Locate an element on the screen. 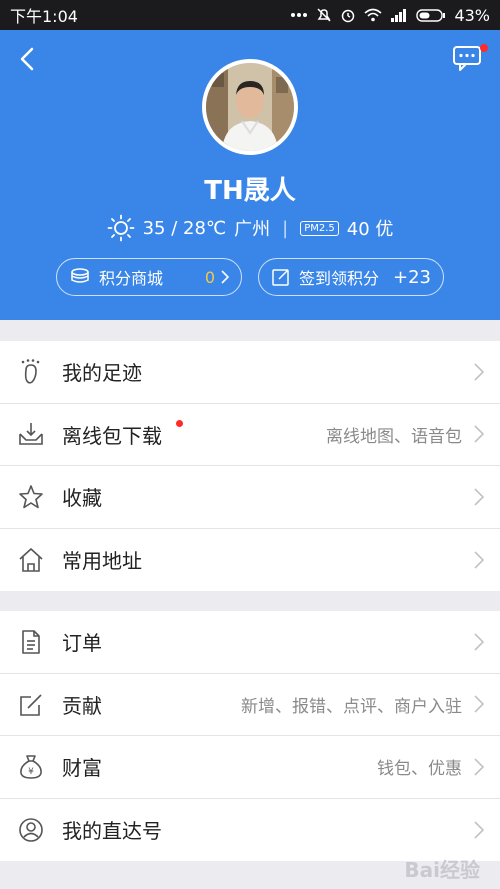 The image size is (500, 889). menu-item-common-address: 常用地址 is located at coordinates (250, 560).